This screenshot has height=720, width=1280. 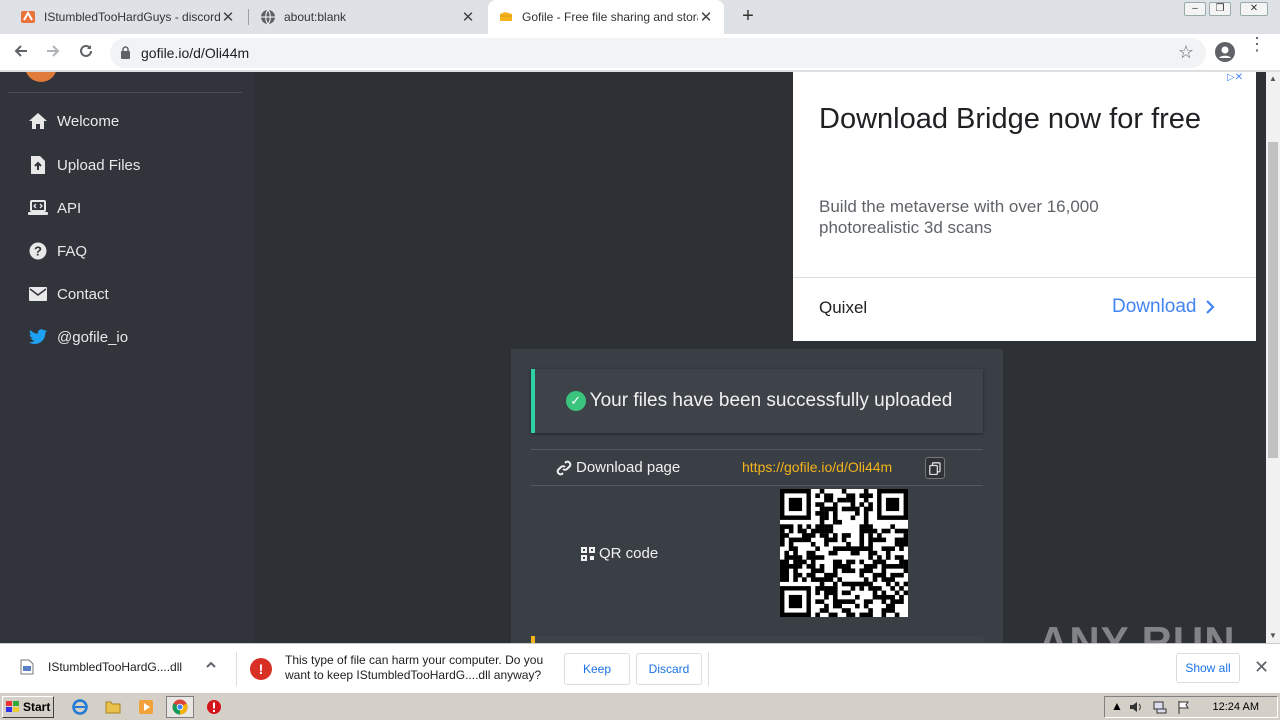 What do you see at coordinates (1273, 300) in the screenshot?
I see `scrollbar-thumb` at bounding box center [1273, 300].